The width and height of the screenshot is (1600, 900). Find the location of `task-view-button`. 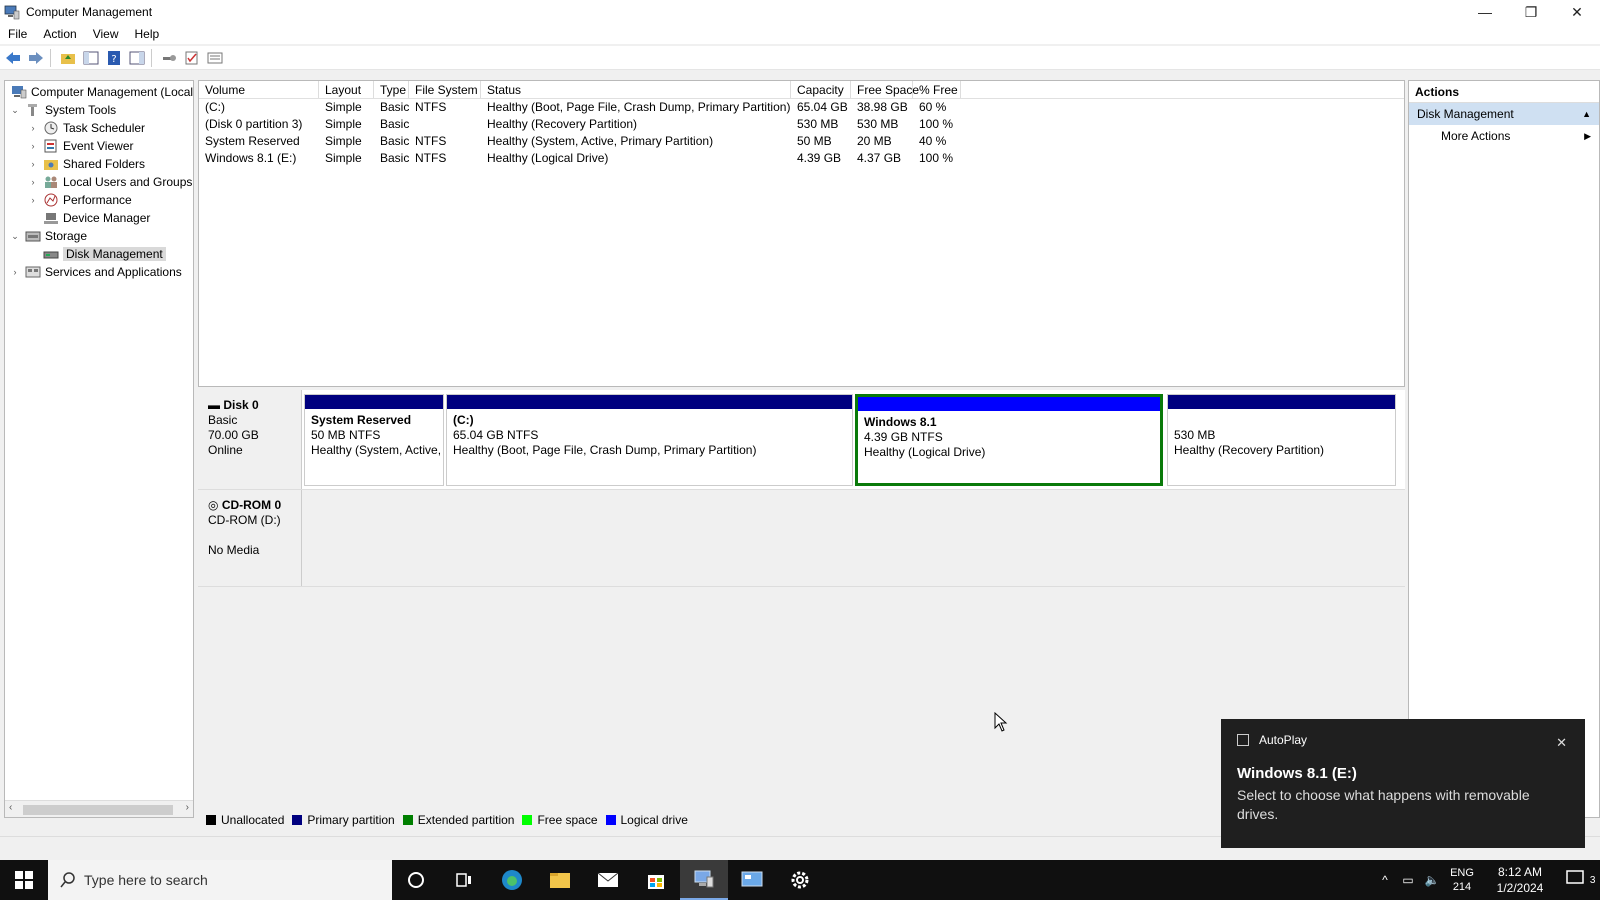

task-view-button is located at coordinates (464, 880).